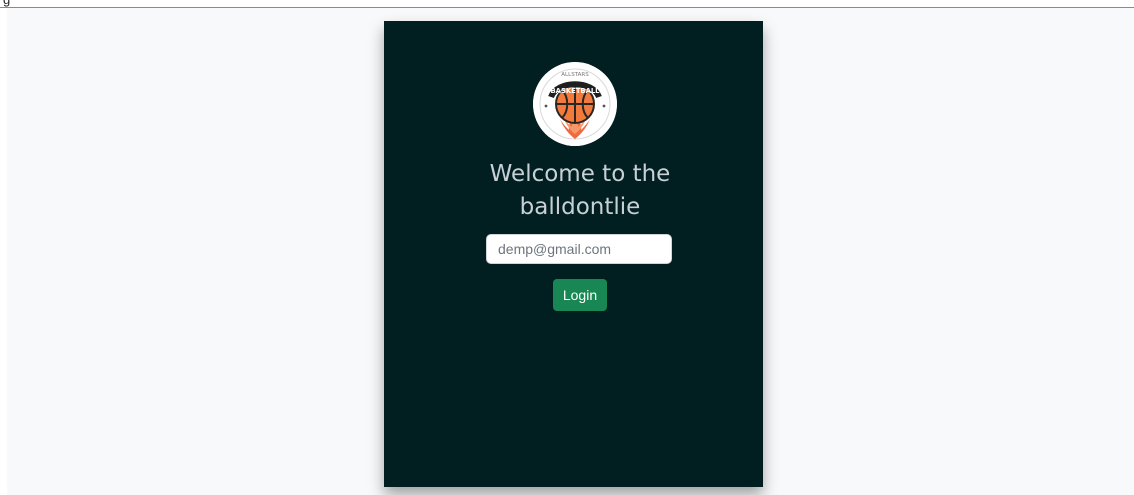 This screenshot has height=495, width=1134. I want to click on top-strip: g, so click(567, 4).